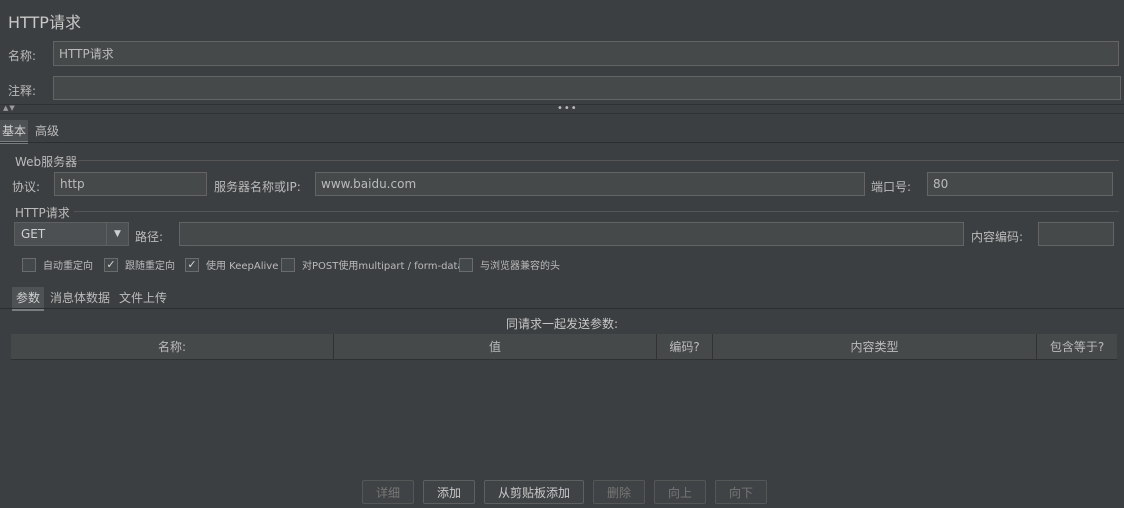 Image resolution: width=1124 pixels, height=508 pixels. I want to click on server-label: 服务器名称或IP:, so click(257, 187).